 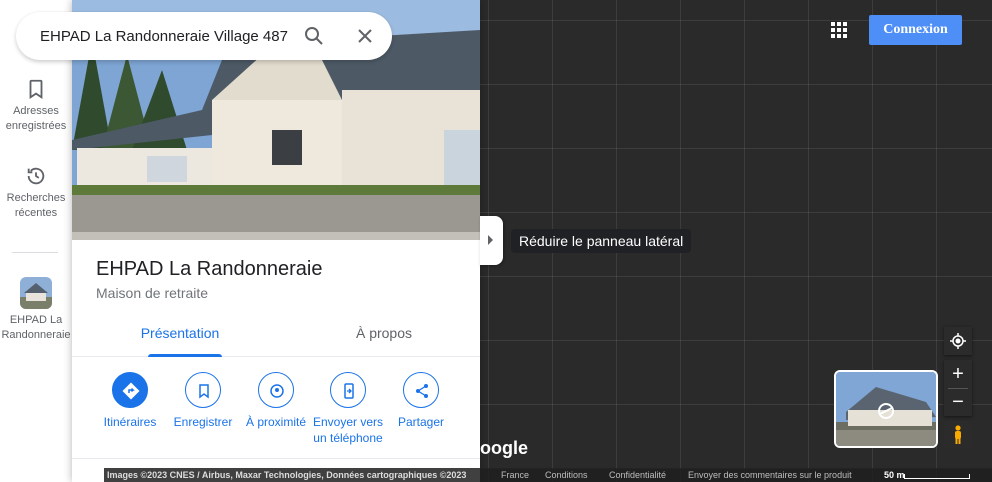 I want to click on chevron-right-icon, so click(x=490, y=240).